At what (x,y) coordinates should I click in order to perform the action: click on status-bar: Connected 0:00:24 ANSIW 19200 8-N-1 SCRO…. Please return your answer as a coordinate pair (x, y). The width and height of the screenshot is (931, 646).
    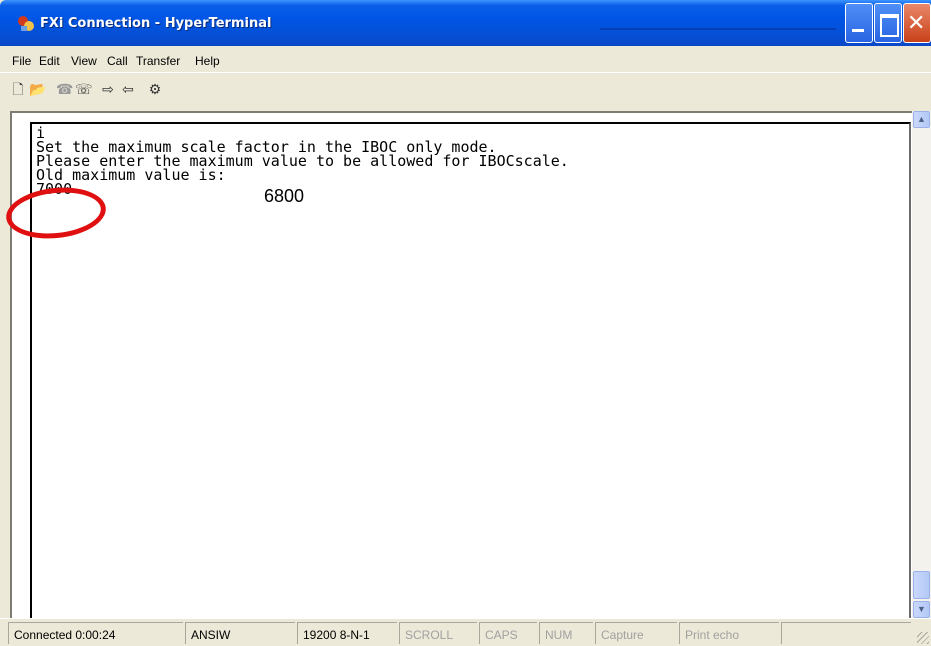
    Looking at the image, I should click on (465, 632).